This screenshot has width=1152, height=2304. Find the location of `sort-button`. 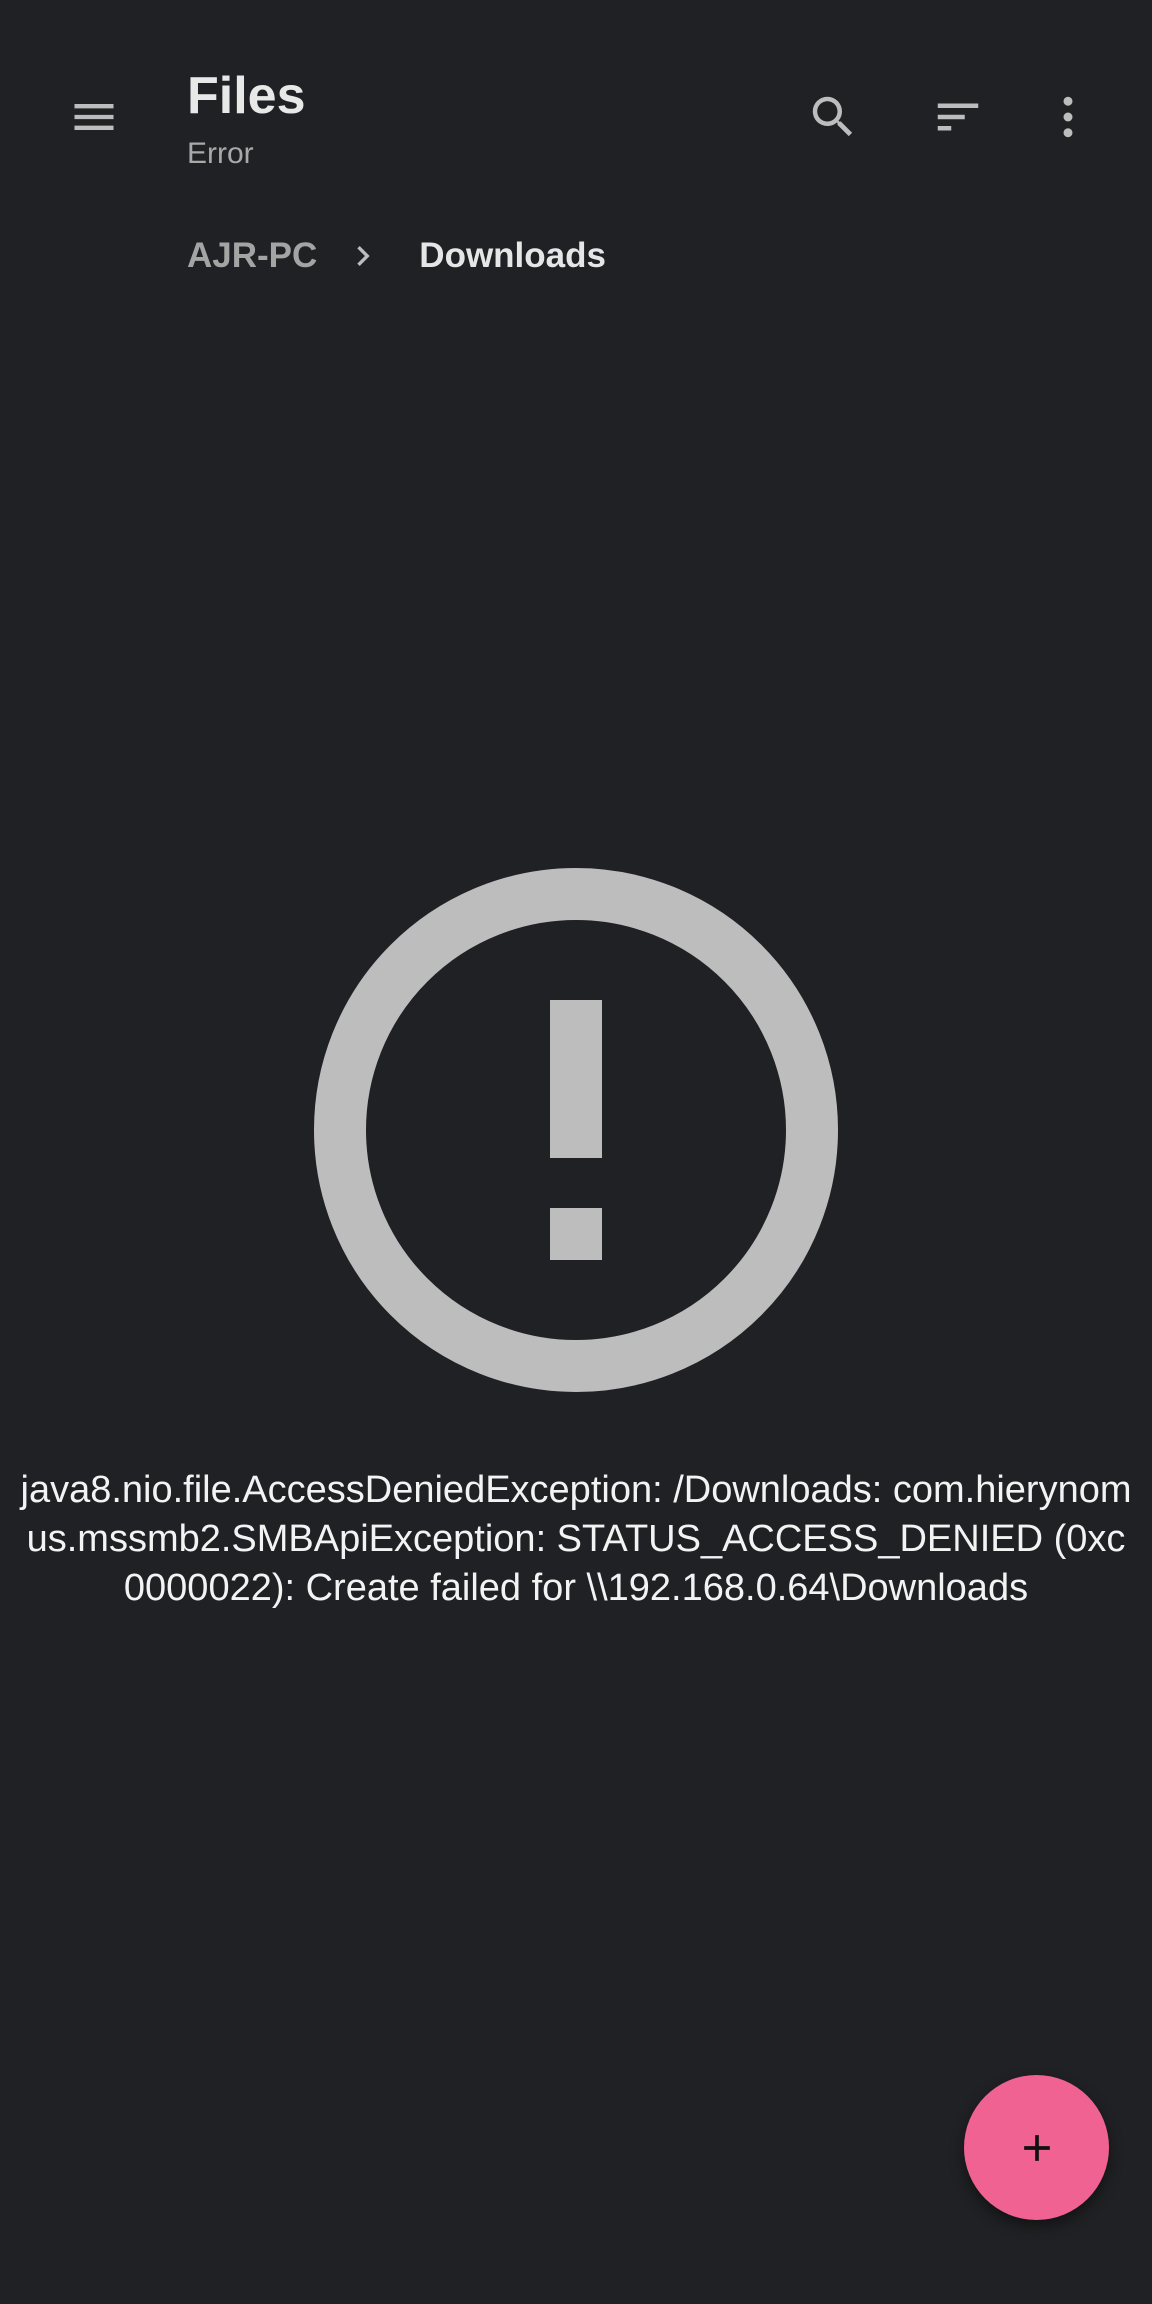

sort-button is located at coordinates (958, 117).